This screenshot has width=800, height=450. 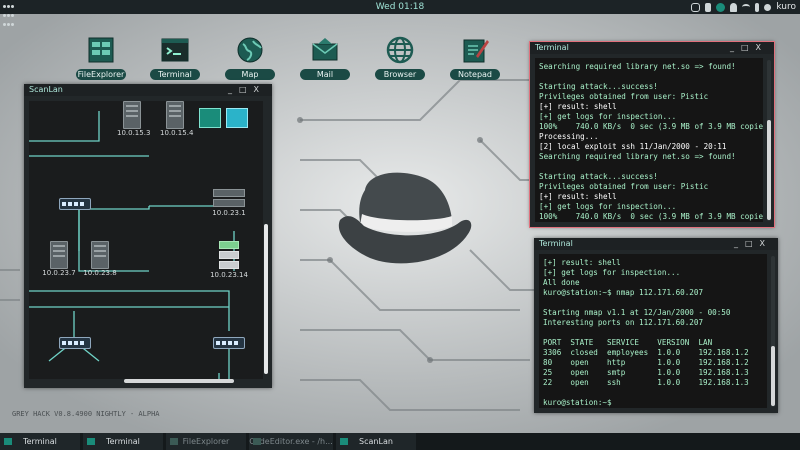 What do you see at coordinates (623, 322) in the screenshot?
I see `terminal-line: Interesting ports on 112.171.60.207` at bounding box center [623, 322].